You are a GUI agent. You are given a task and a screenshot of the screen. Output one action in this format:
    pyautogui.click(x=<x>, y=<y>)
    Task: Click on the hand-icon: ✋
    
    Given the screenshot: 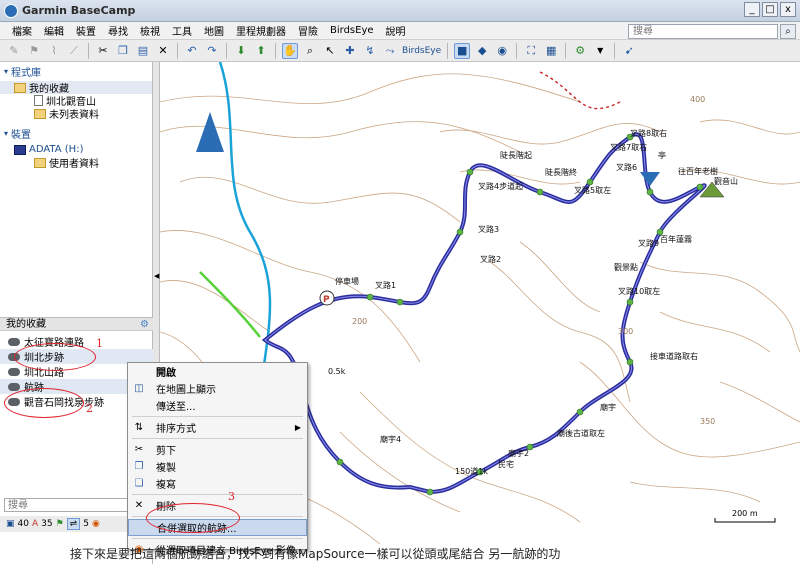 What is the action you would take?
    pyautogui.click(x=290, y=50)
    